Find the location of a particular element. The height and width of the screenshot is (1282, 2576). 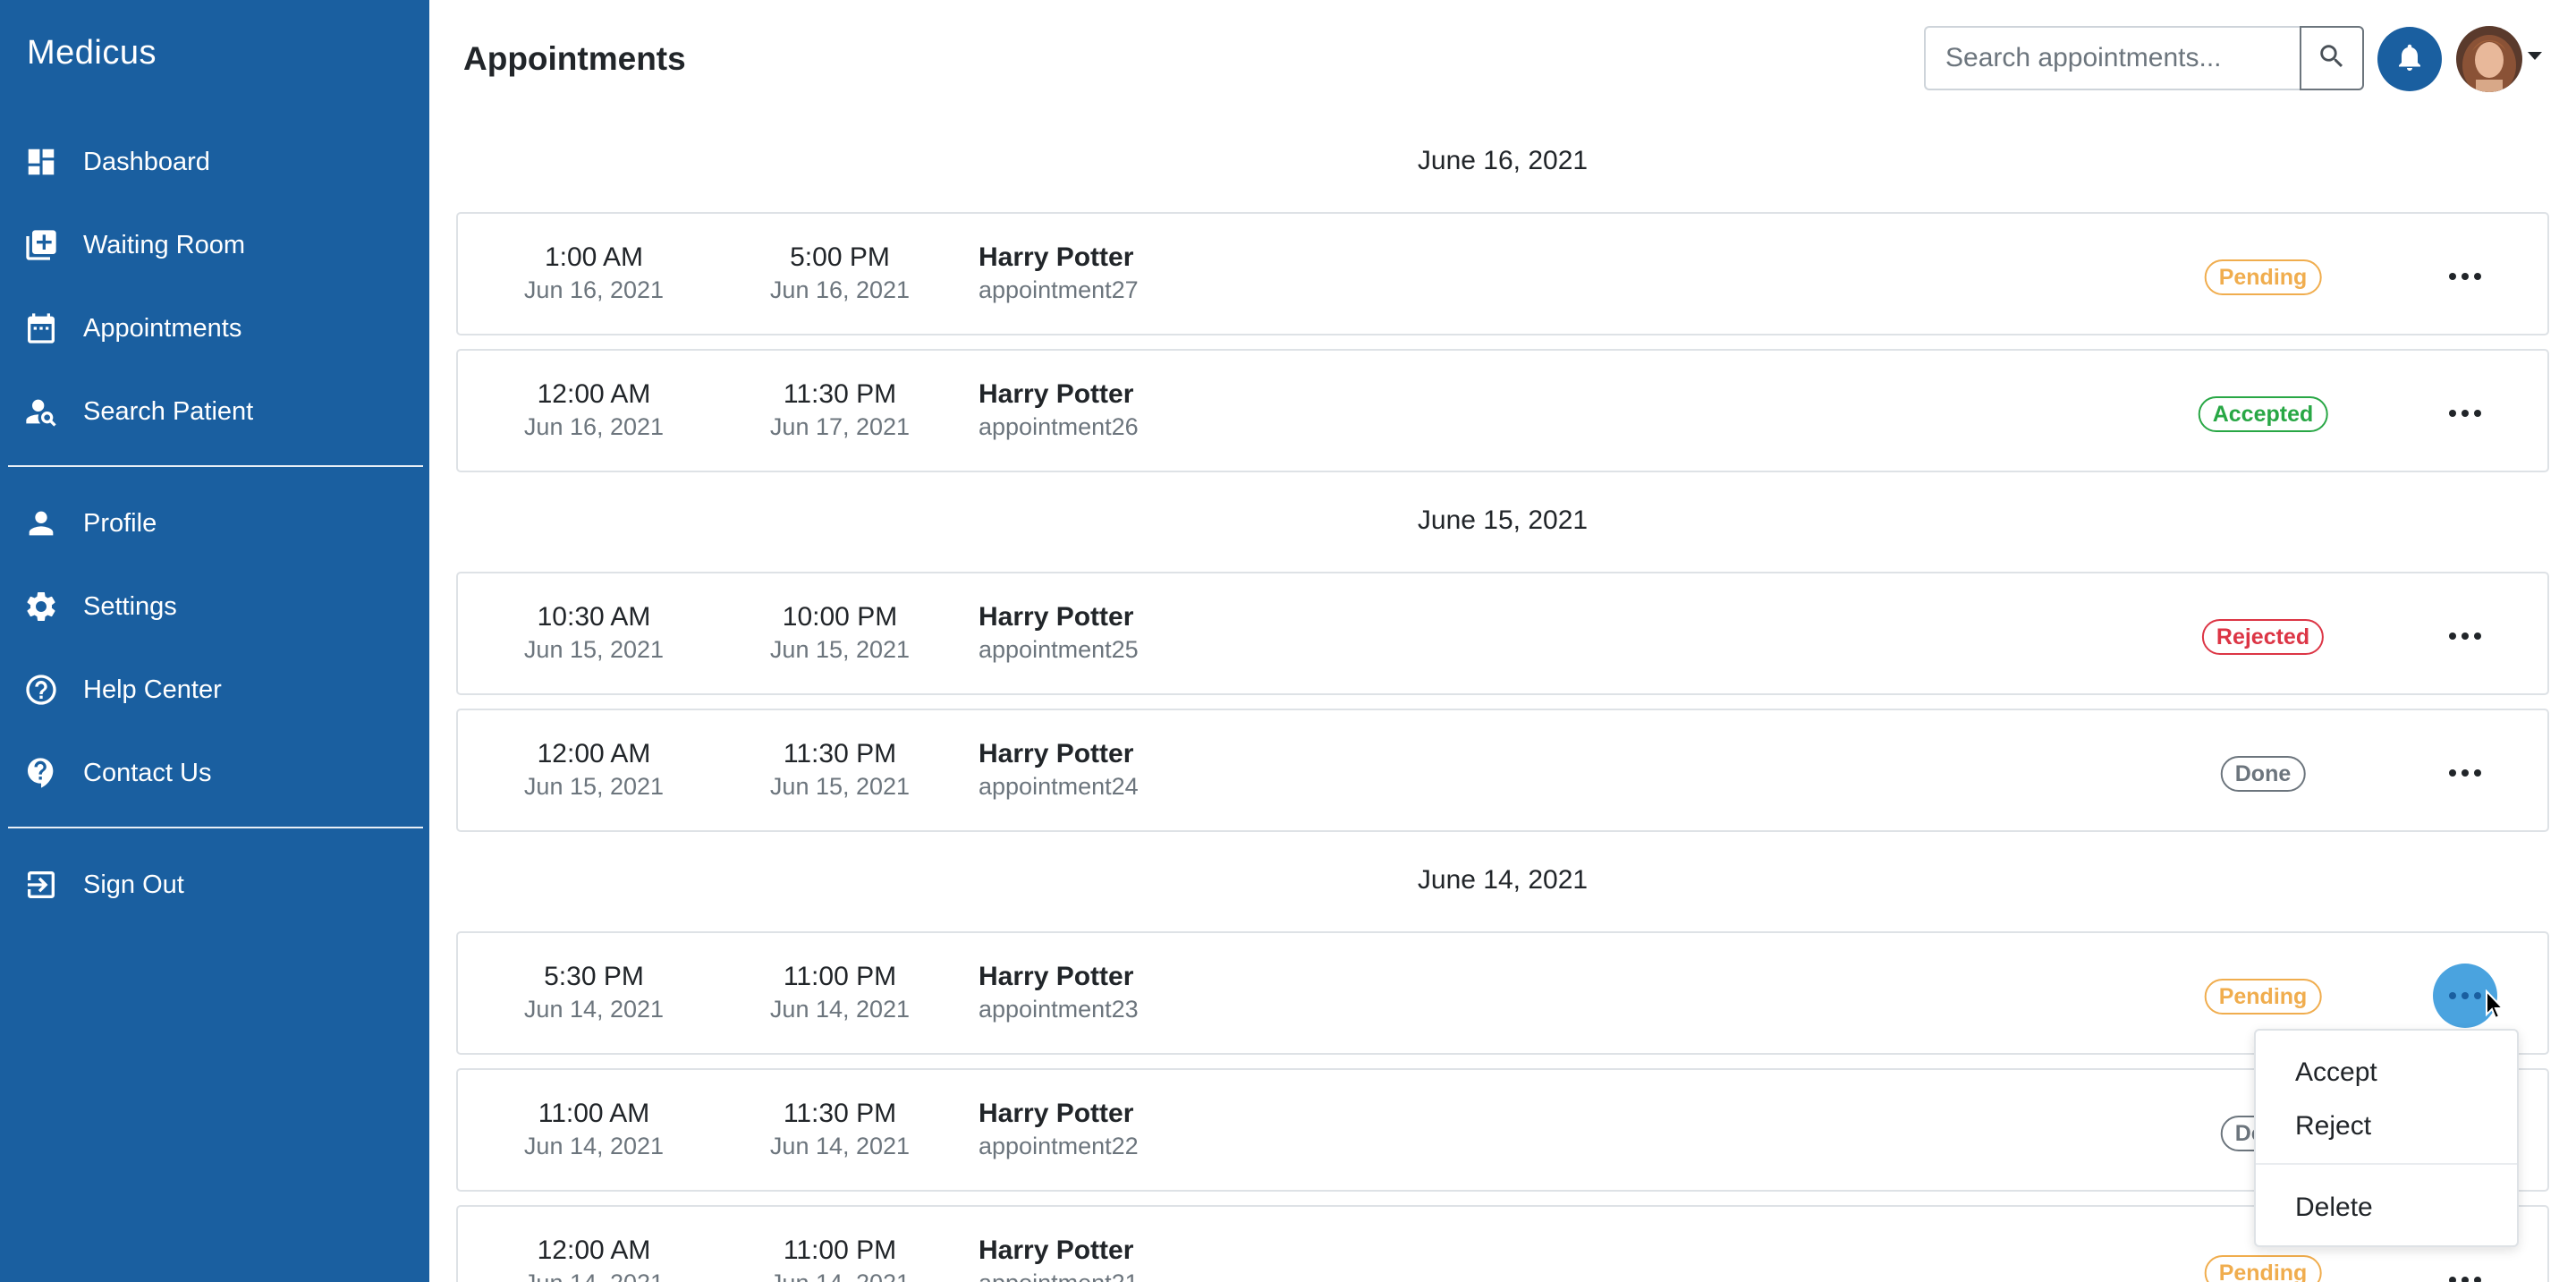

end-time: 5:00 PM is located at coordinates (840, 257).